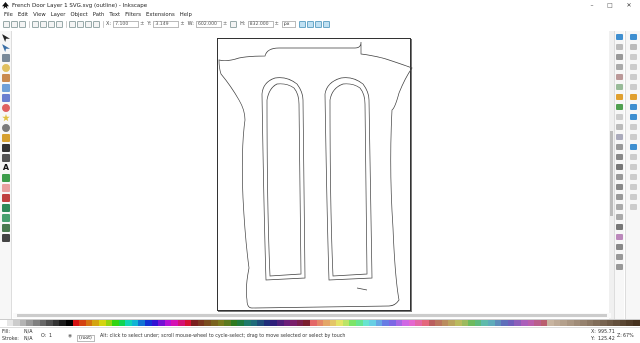  What do you see at coordinates (88, 24) in the screenshot?
I see `lower-icon` at bounding box center [88, 24].